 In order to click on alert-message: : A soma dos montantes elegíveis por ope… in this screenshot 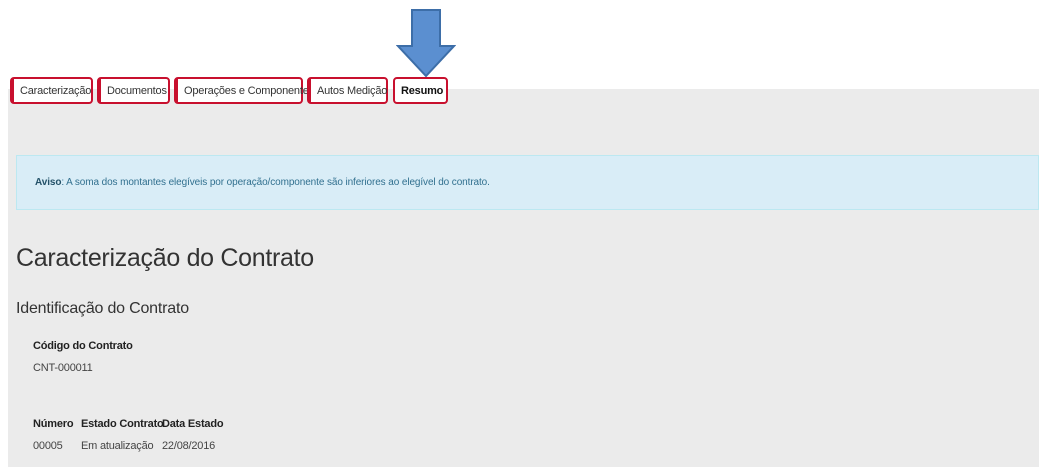, I will do `click(275, 182)`.